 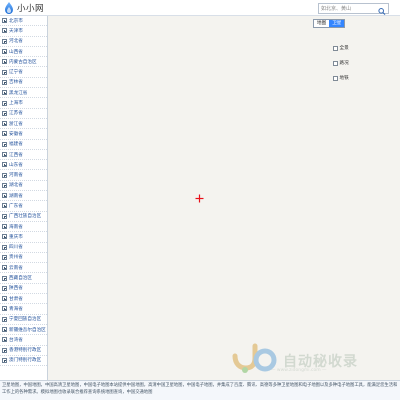 What do you see at coordinates (16, 237) in the screenshot?
I see `sidebar-item-label: 重庆市` at bounding box center [16, 237].